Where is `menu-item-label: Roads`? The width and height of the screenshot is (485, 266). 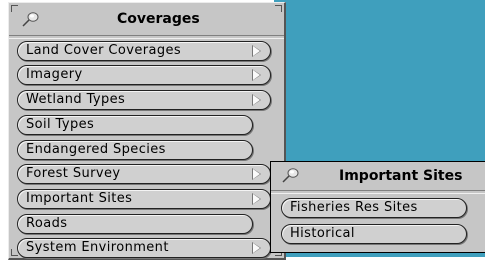 menu-item-label: Roads is located at coordinates (47, 223).